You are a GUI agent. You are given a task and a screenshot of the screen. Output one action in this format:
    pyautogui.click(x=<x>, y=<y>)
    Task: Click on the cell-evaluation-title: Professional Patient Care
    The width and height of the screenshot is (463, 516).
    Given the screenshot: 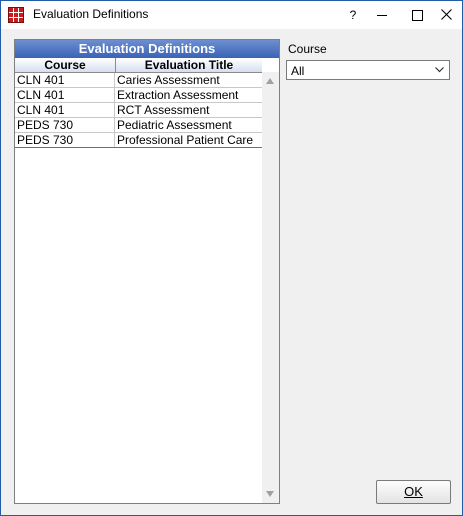 What is the action you would take?
    pyautogui.click(x=185, y=140)
    